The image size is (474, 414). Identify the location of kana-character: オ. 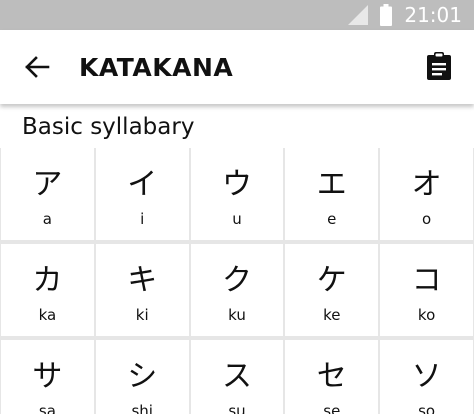
(426, 184).